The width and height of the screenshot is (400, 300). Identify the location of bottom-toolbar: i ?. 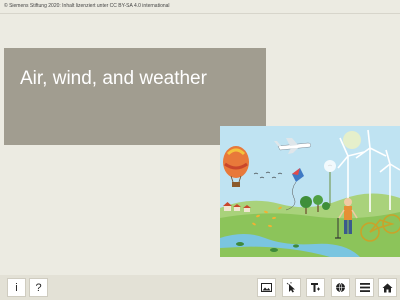
(200, 287).